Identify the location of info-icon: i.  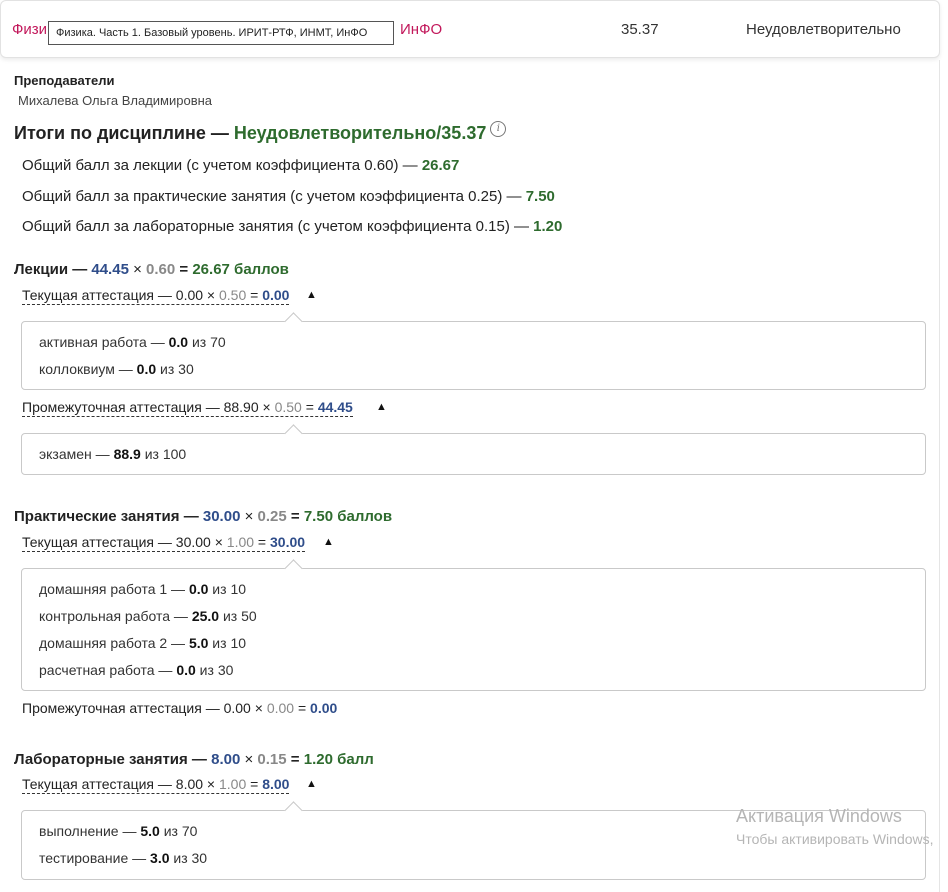
(498, 129).